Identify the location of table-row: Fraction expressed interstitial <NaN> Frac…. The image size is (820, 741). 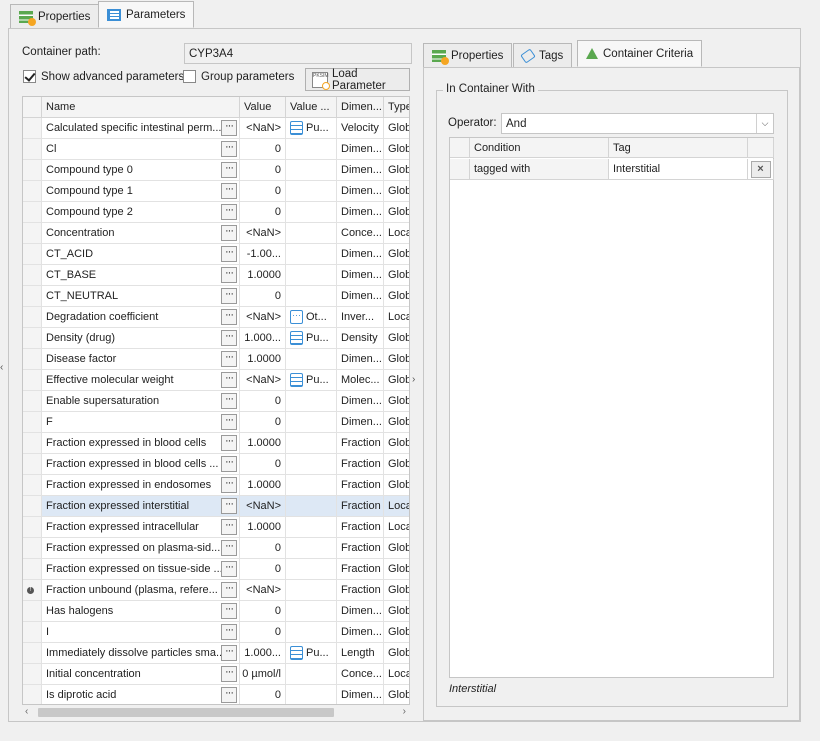
(216, 506).